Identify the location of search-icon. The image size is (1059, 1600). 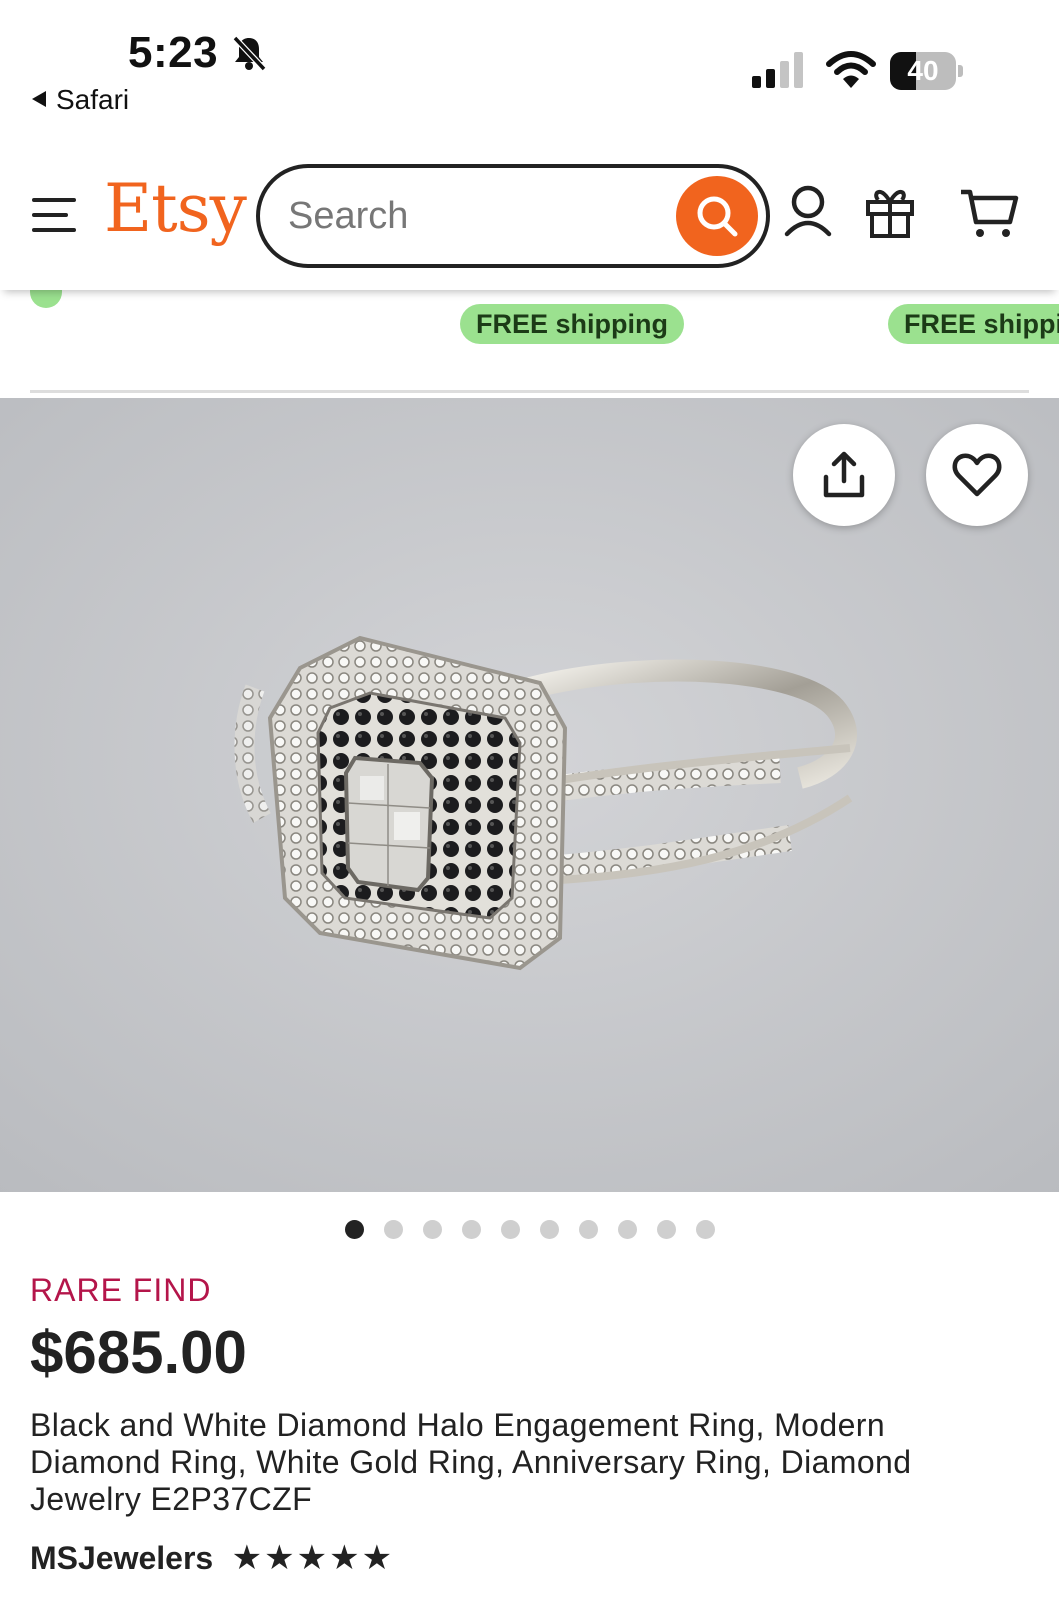
(717, 216).